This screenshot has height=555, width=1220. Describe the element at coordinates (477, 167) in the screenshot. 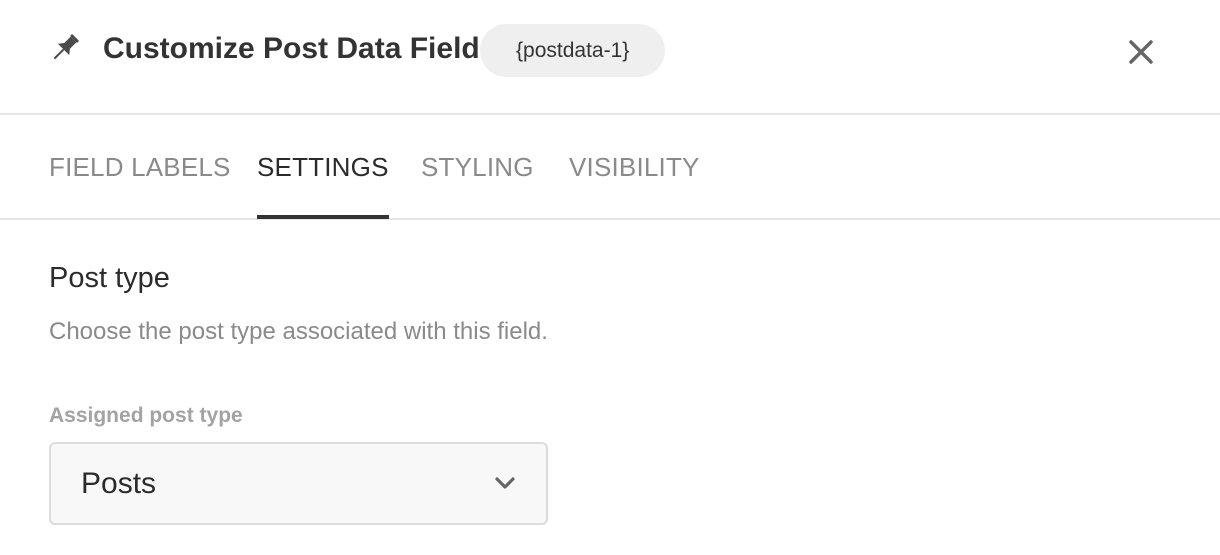

I see `tab-styling: STYLING` at that location.